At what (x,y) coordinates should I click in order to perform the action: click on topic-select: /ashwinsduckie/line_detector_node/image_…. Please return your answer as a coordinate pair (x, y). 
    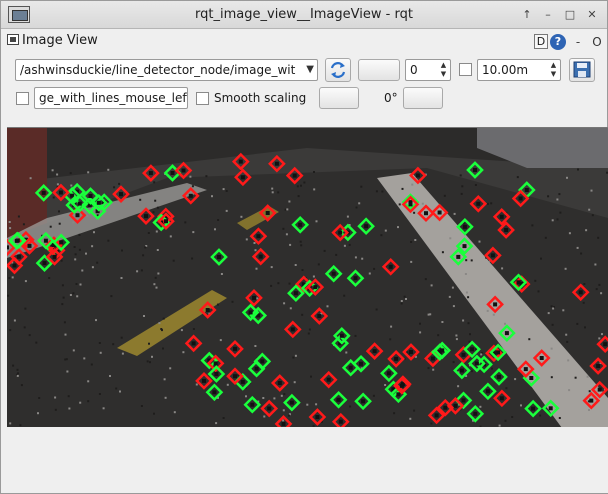
    Looking at the image, I should click on (166, 70).